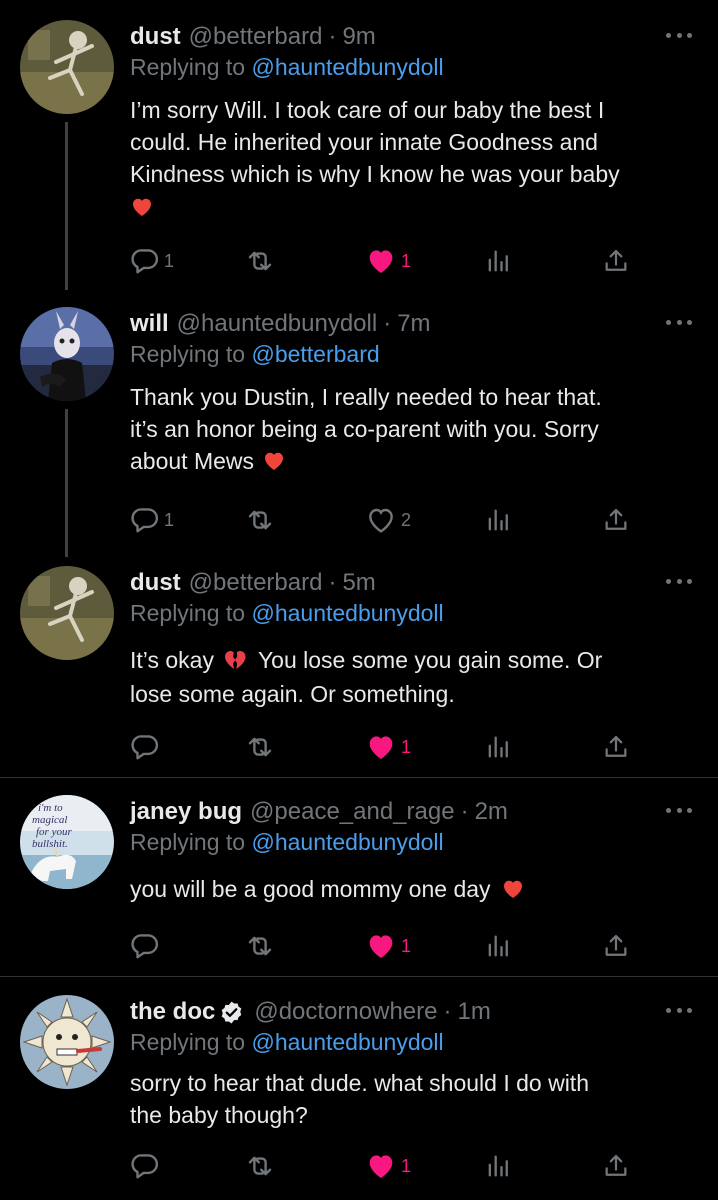 The image size is (718, 1200). What do you see at coordinates (169, 260) in the screenshot?
I see `reply-count: 1` at bounding box center [169, 260].